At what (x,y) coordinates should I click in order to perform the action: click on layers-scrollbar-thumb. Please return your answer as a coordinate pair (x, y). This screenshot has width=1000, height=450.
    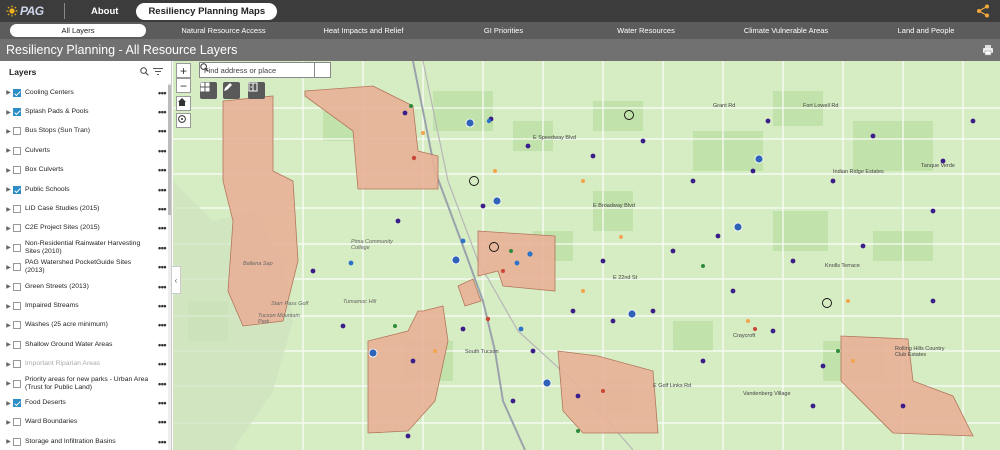
    Looking at the image, I should click on (169, 150).